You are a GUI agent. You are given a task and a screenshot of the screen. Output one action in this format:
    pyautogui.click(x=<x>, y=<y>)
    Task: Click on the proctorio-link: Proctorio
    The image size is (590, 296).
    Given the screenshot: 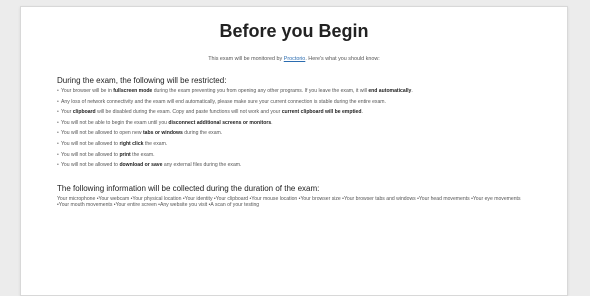 What is the action you would take?
    pyautogui.click(x=295, y=59)
    